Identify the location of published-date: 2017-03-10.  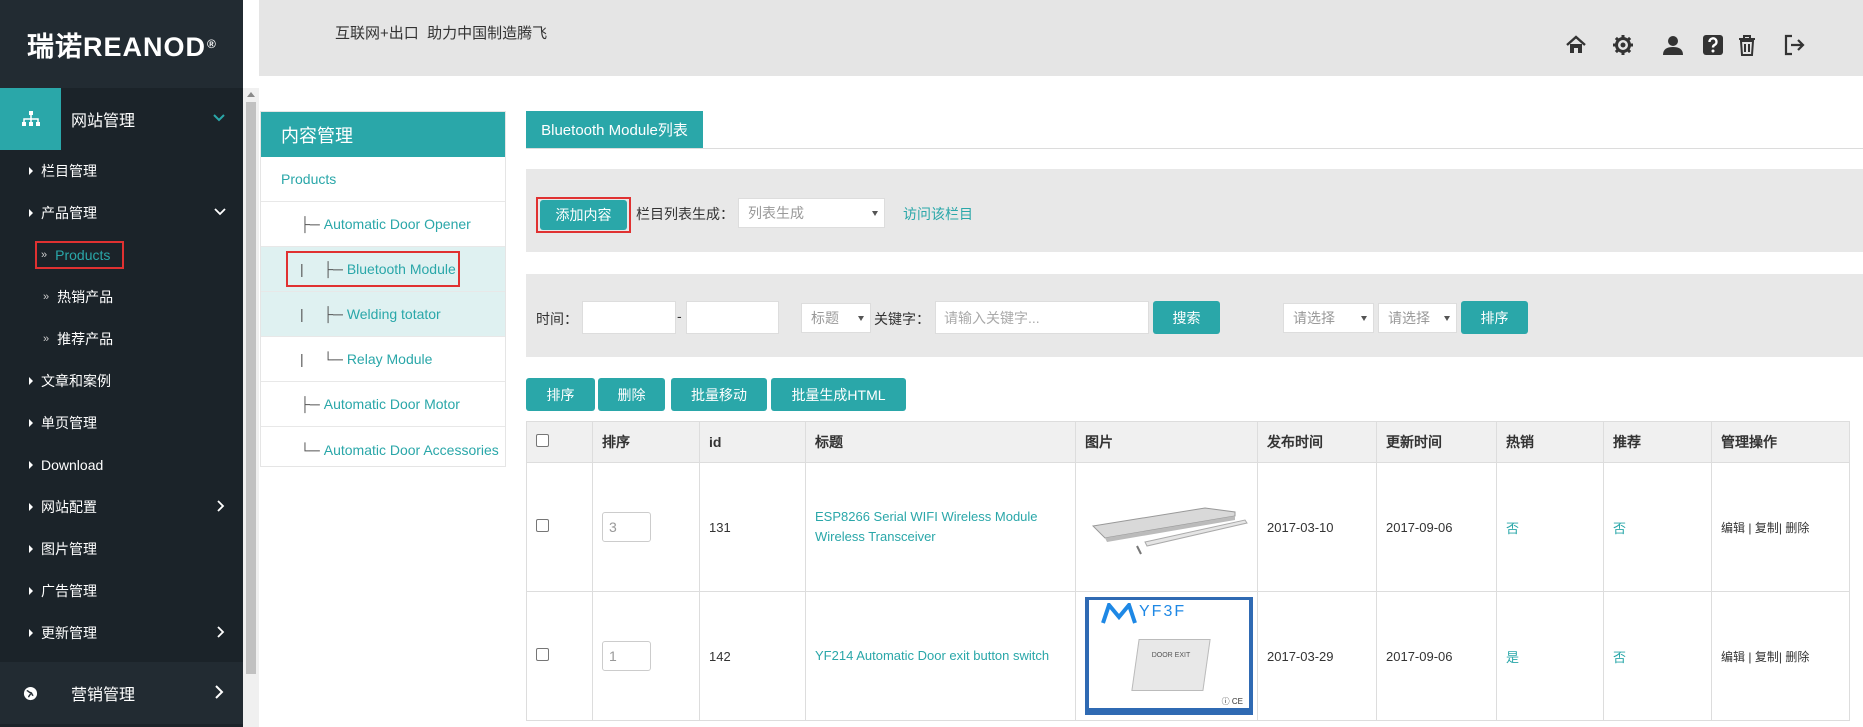
(1317, 527).